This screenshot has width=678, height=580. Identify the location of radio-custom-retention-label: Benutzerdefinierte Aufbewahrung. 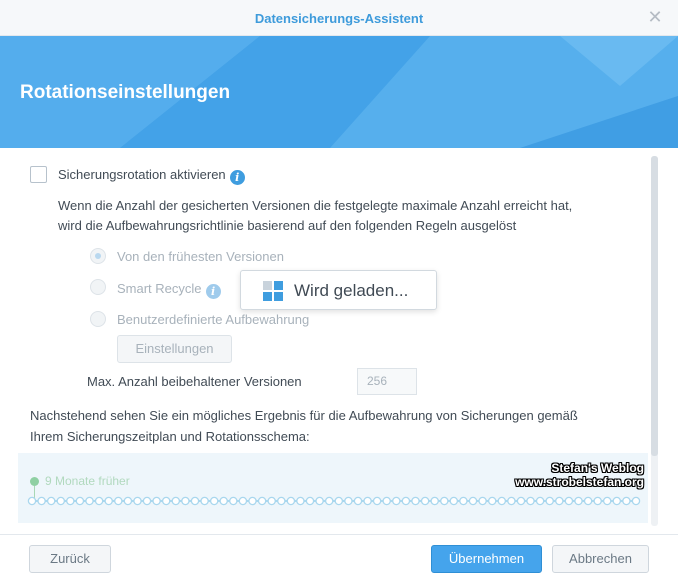
(213, 319).